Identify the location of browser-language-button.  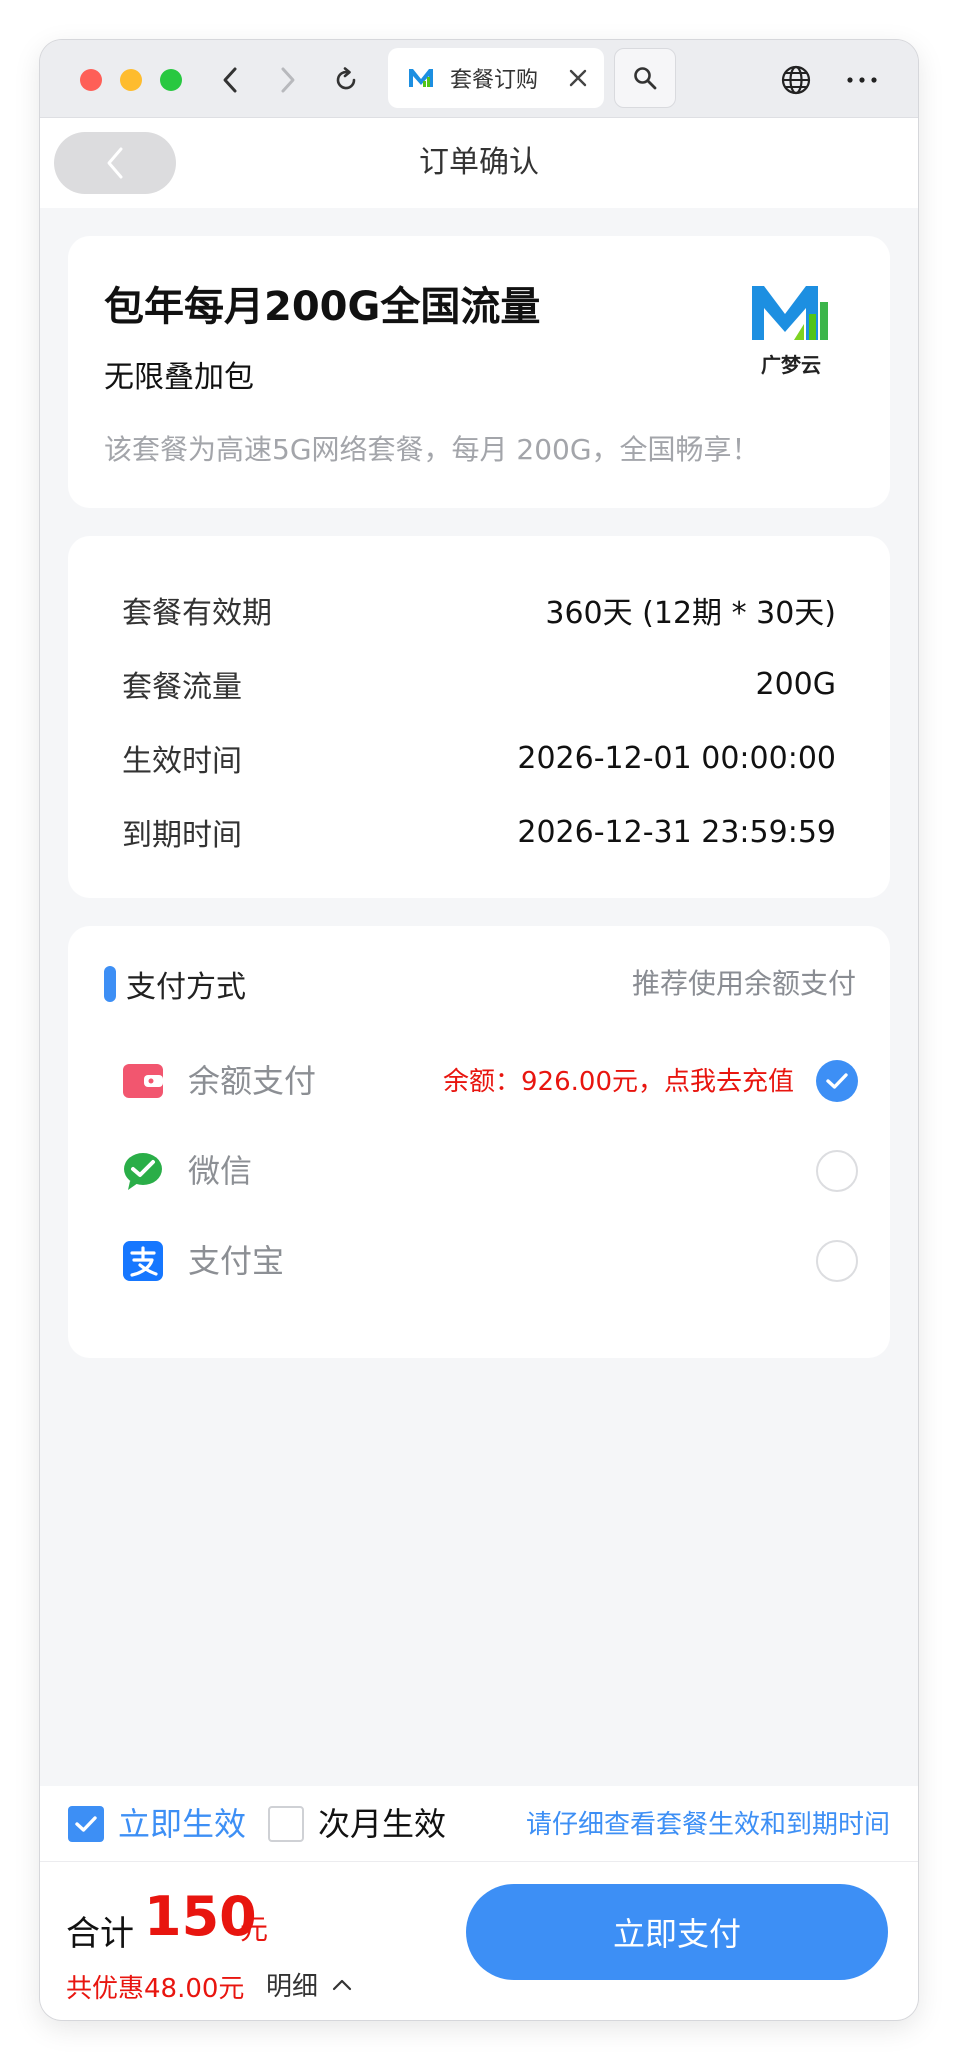
(796, 80).